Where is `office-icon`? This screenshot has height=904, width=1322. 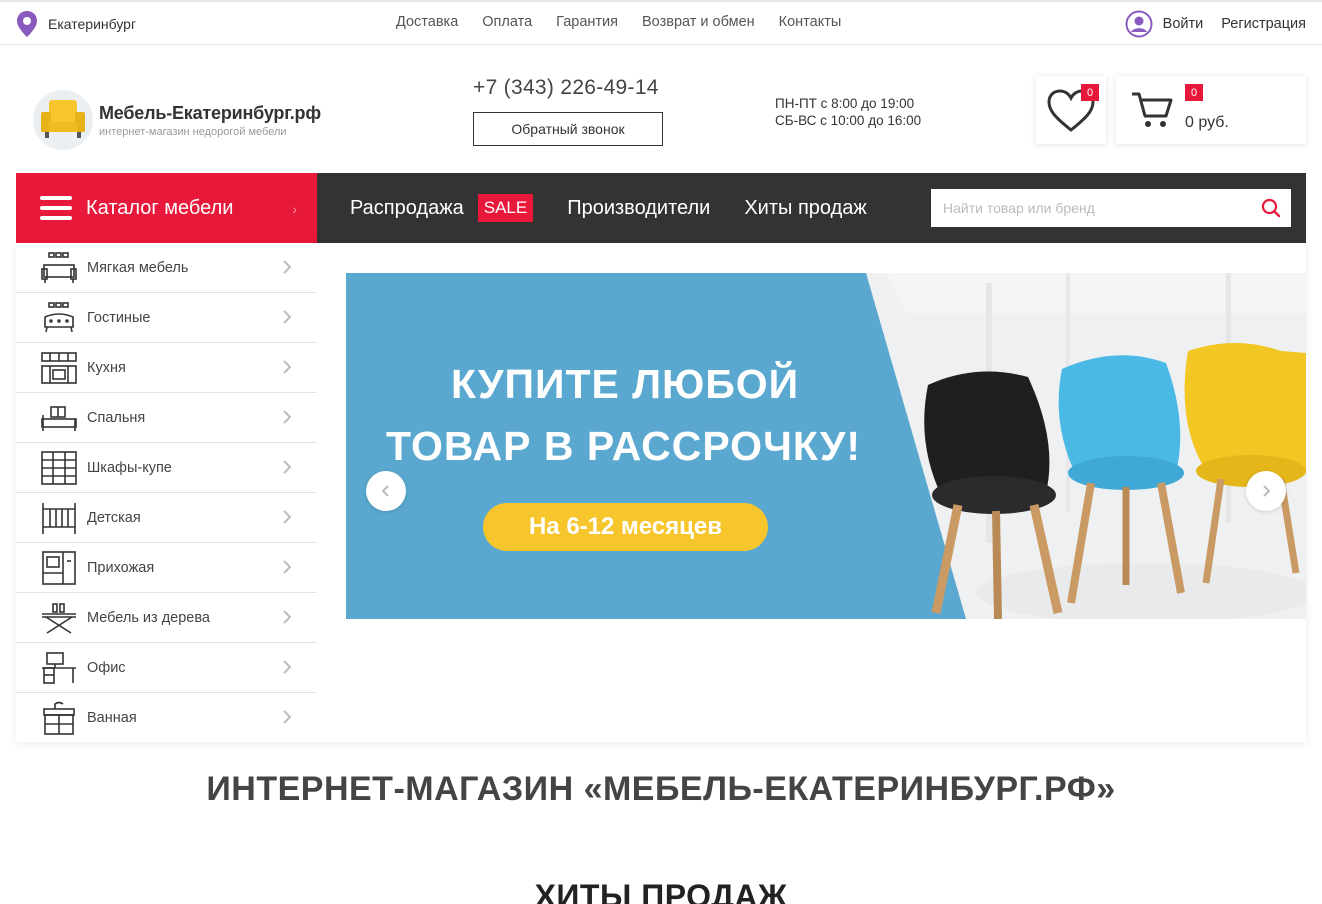
office-icon is located at coordinates (59, 668).